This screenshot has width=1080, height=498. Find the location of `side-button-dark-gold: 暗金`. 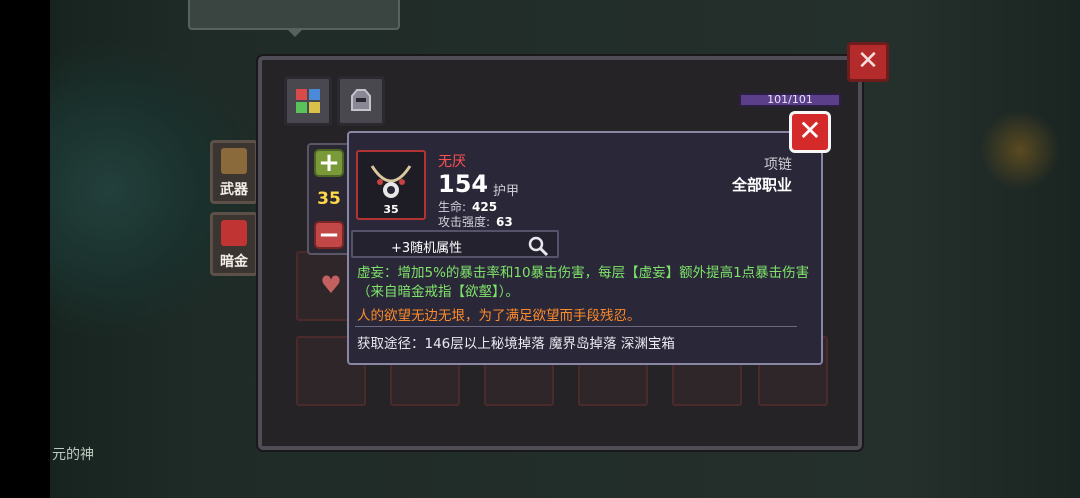

side-button-dark-gold: 暗金 is located at coordinates (234, 244).